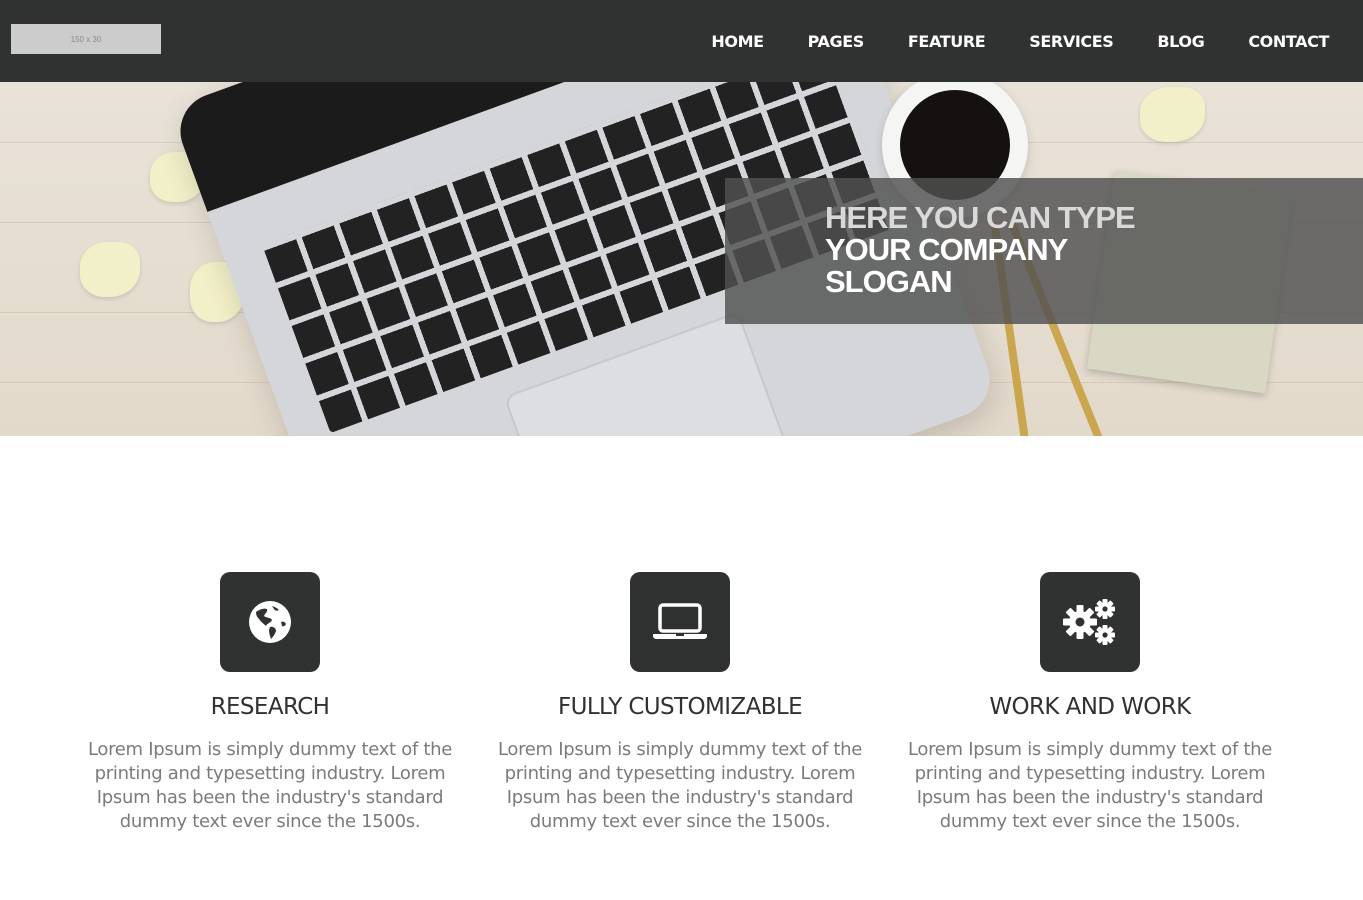 The height and width of the screenshot is (900, 1363). What do you see at coordinates (680, 707) in the screenshot?
I see `feature-title: FULLY CUSTOMIZABLE` at bounding box center [680, 707].